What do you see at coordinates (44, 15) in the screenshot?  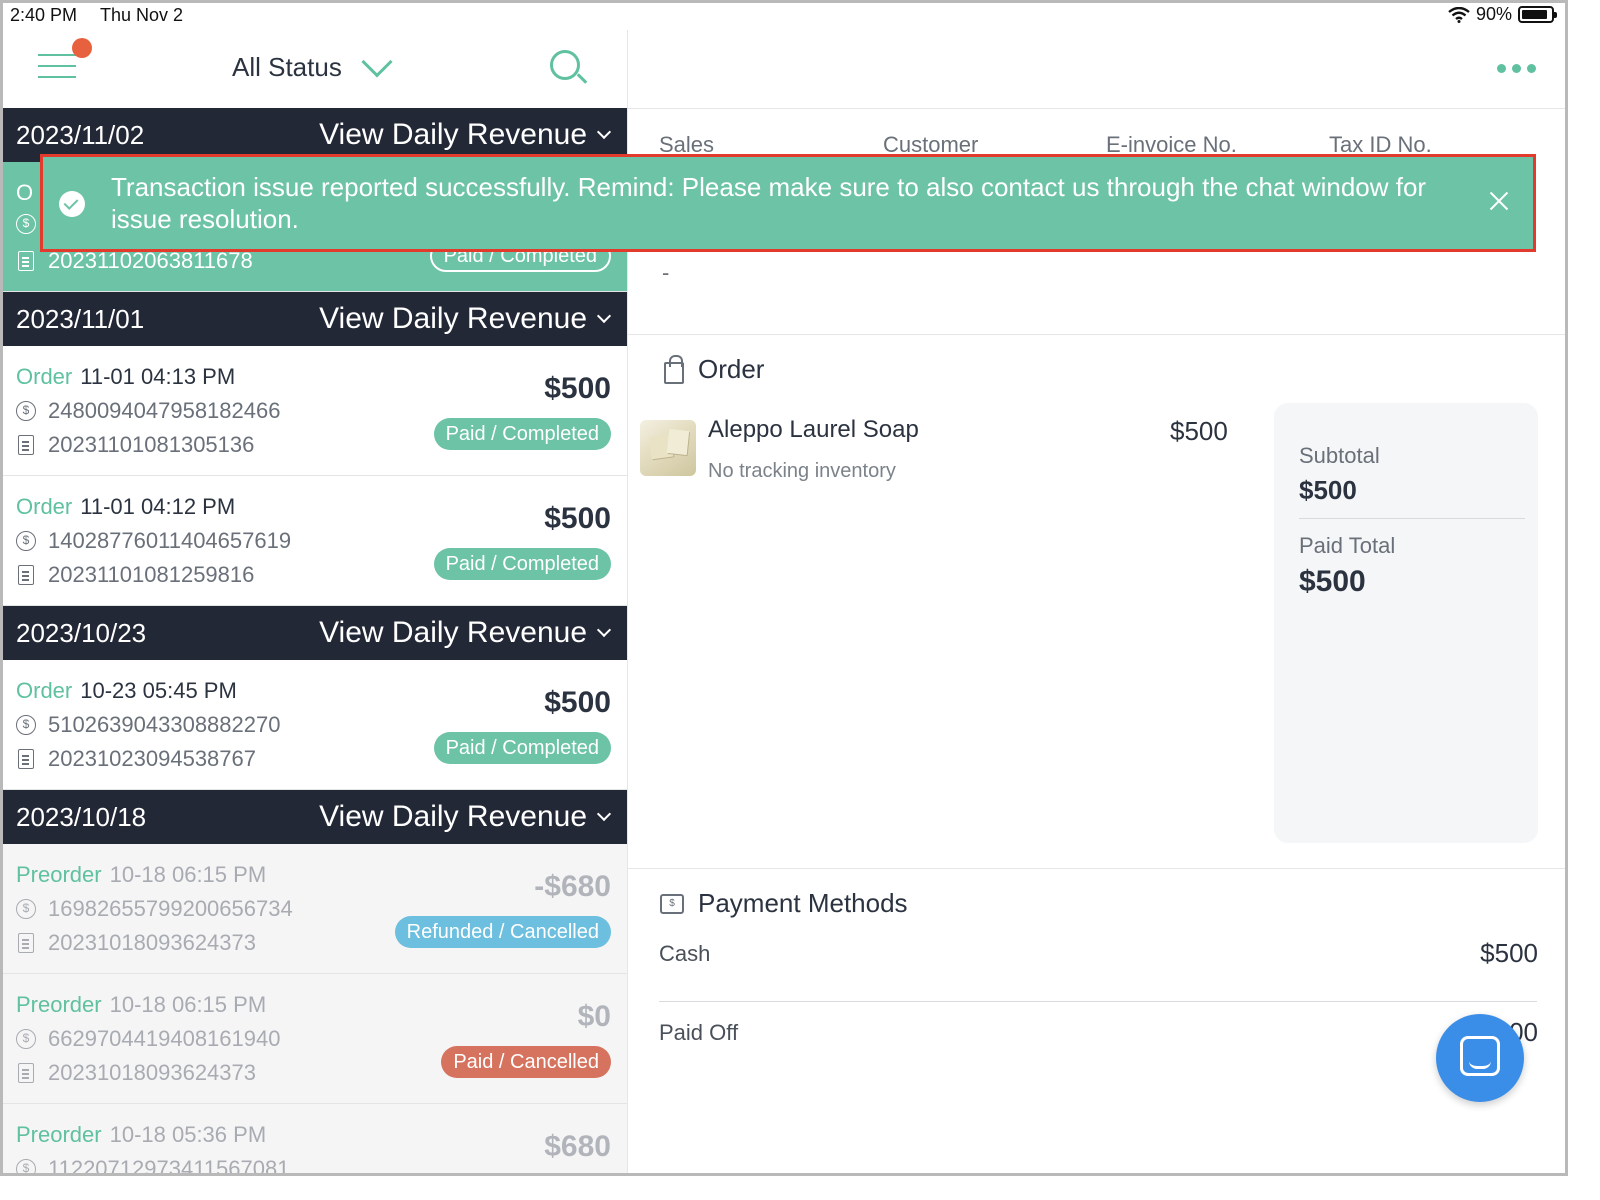 I see `status-time: 2:40 PM` at bounding box center [44, 15].